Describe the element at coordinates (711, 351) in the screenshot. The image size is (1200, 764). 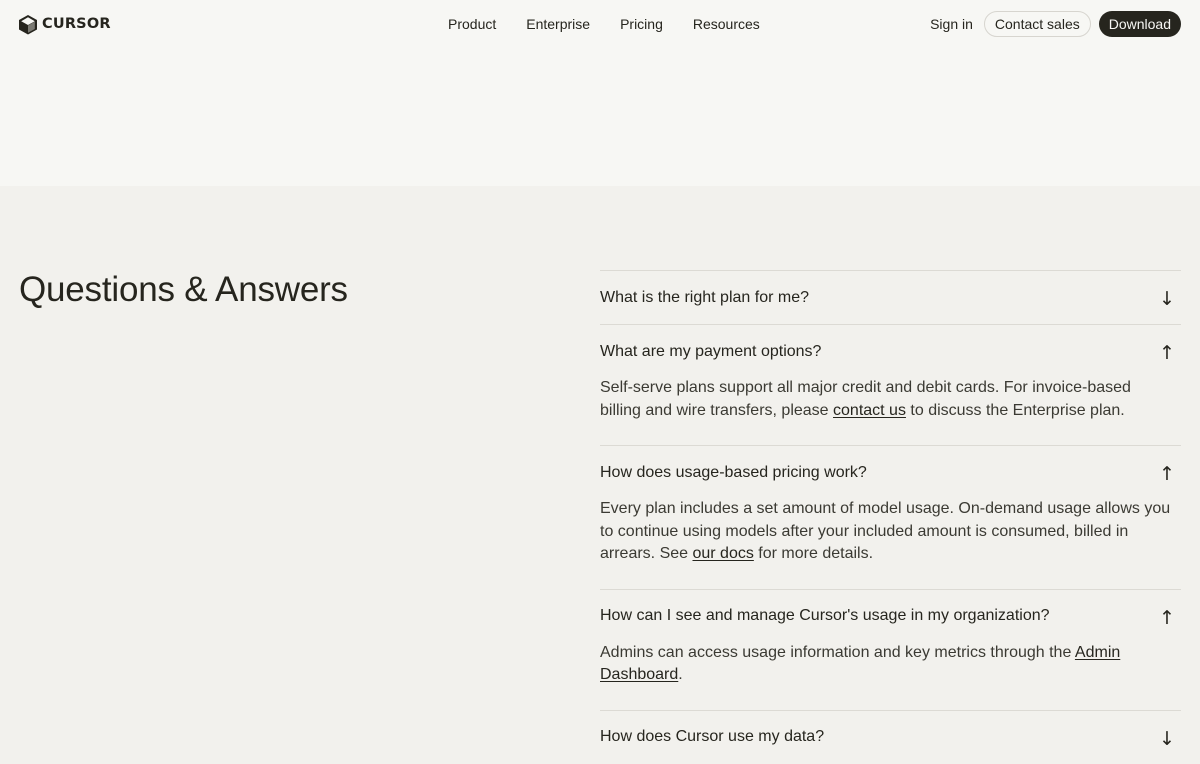
I see `faq-question-text: What are my payment options?` at that location.